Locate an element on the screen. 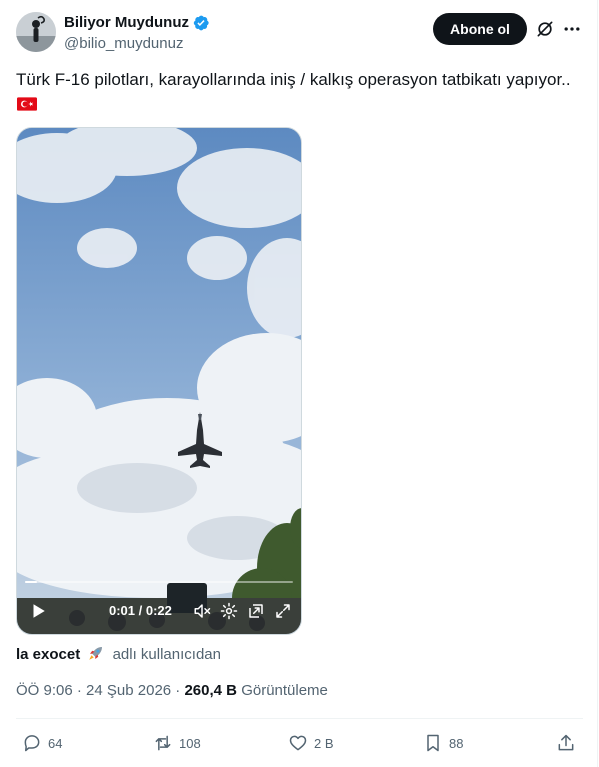 Image resolution: width=599 pixels, height=767 pixels. like-button: 2 B is located at coordinates (311, 743).